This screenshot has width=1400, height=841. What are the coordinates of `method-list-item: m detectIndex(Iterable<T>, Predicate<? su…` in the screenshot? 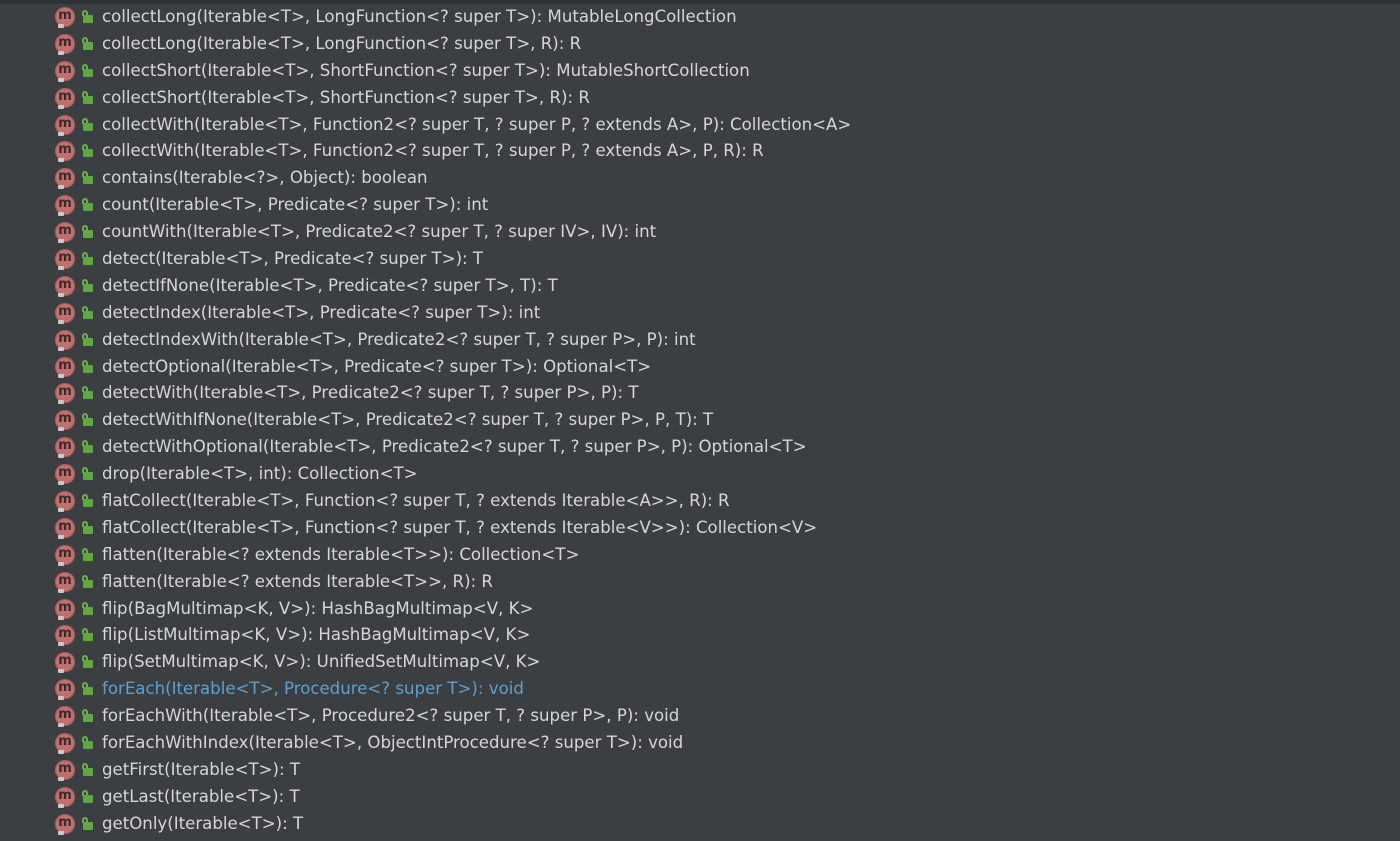 It's located at (700, 313).